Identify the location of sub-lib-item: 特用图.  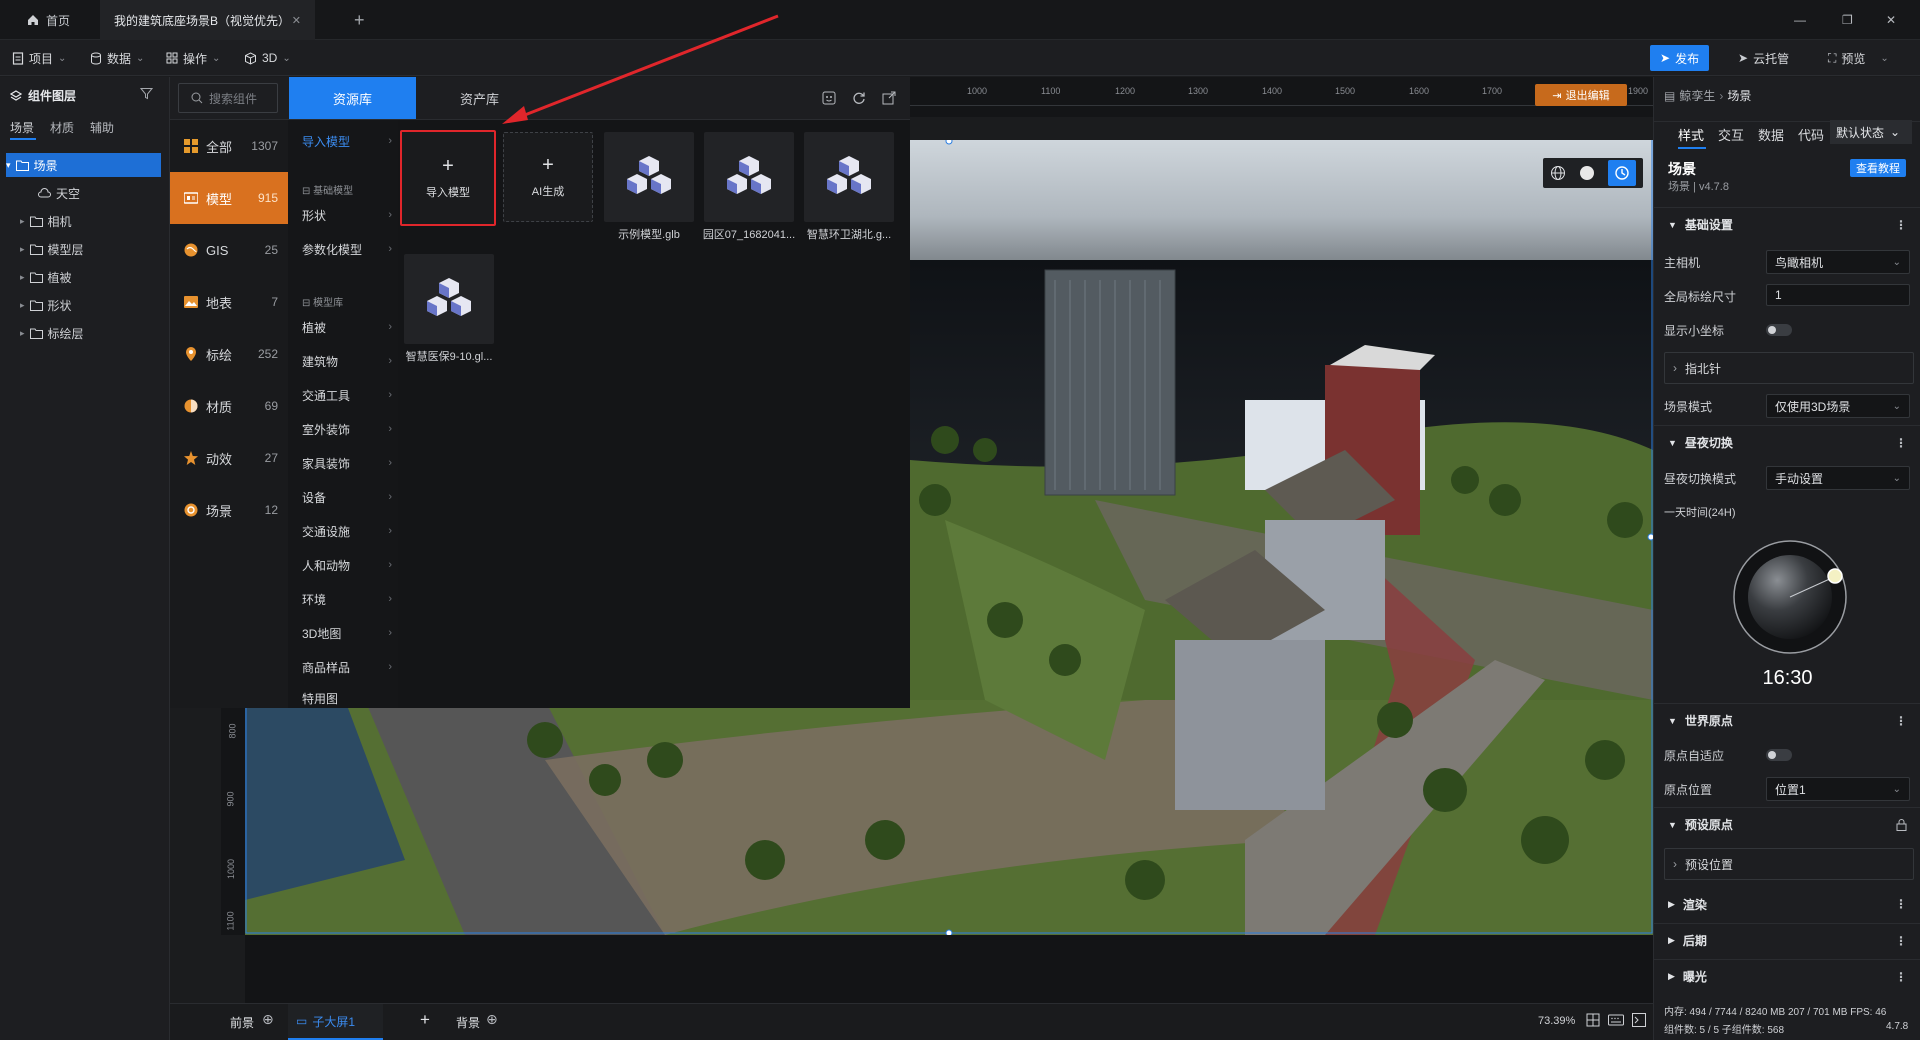
(347, 699).